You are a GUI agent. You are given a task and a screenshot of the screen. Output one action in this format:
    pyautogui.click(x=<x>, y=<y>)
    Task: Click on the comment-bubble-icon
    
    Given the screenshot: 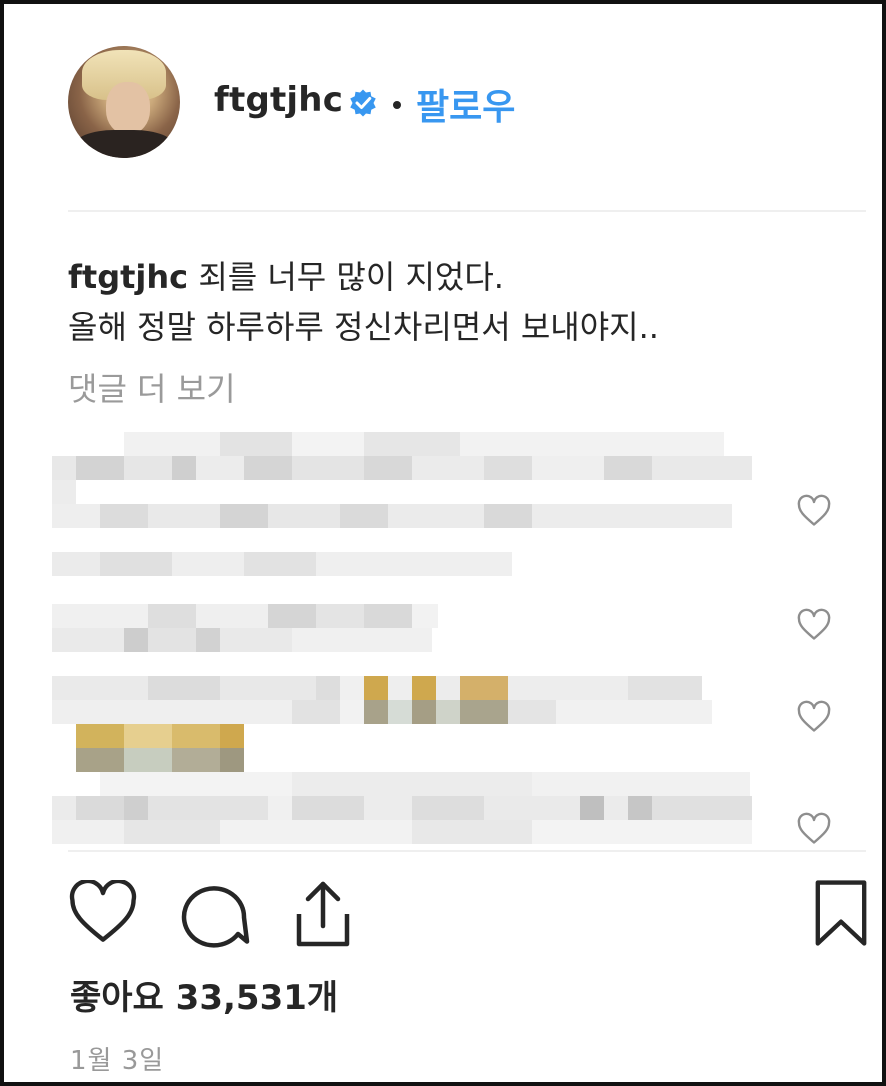 What is the action you would take?
    pyautogui.click(x=214, y=913)
    